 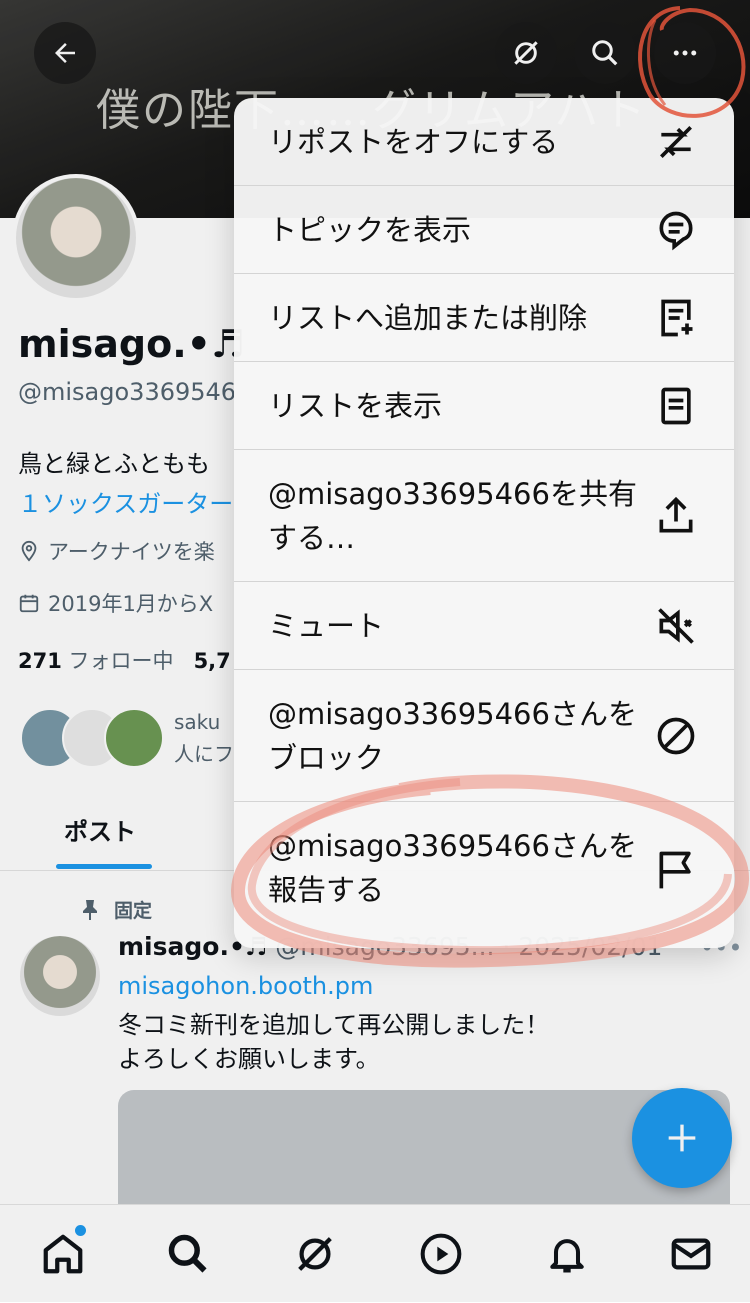 What do you see at coordinates (428, 318) in the screenshot?
I see `menu-item-label: リストへ追加または削除` at bounding box center [428, 318].